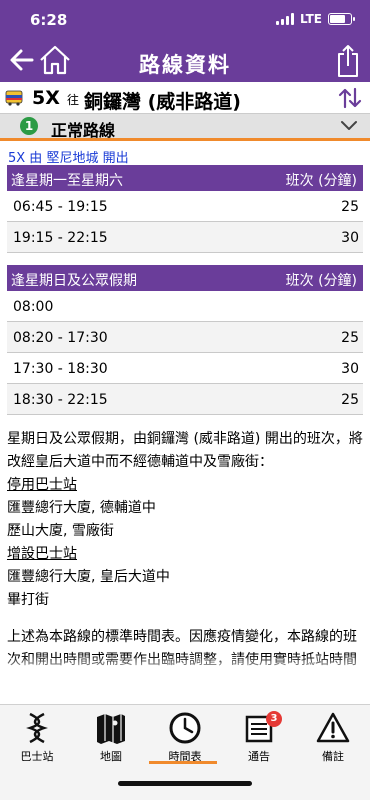 The width and height of the screenshot is (370, 800). I want to click on tab-label: 通告, so click(259, 756).